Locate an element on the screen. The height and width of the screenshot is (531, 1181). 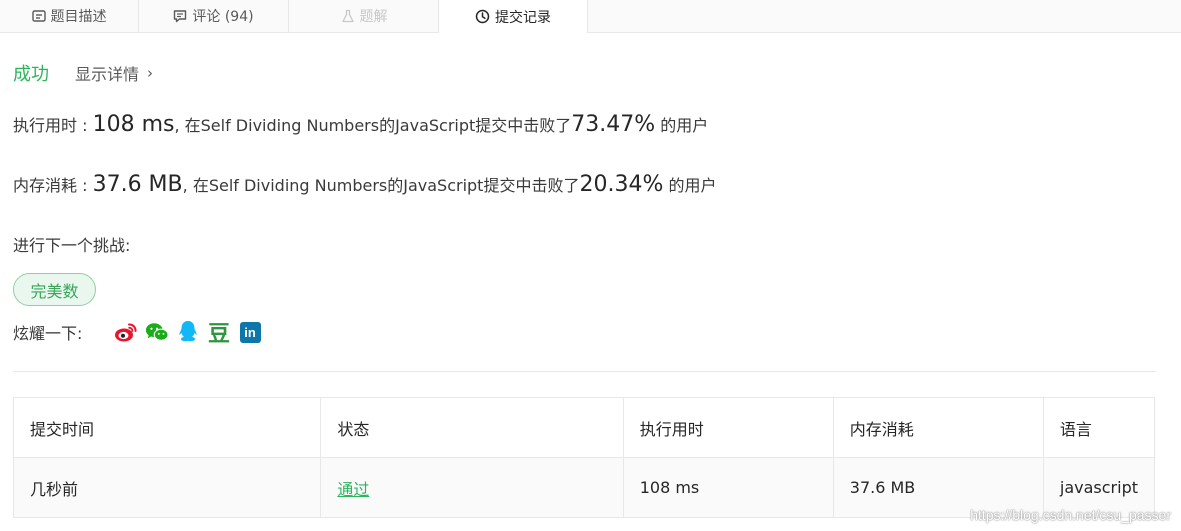
header-runtime: 执行用时 is located at coordinates (728, 427).